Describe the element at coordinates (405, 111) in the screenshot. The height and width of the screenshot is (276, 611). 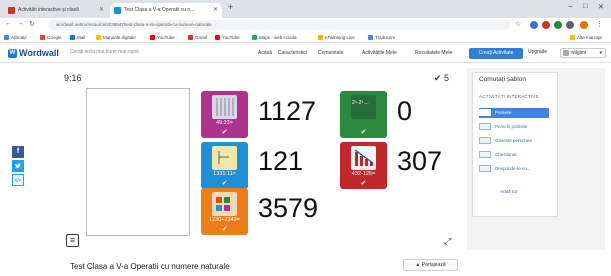
I see `answer-value: 0` at that location.